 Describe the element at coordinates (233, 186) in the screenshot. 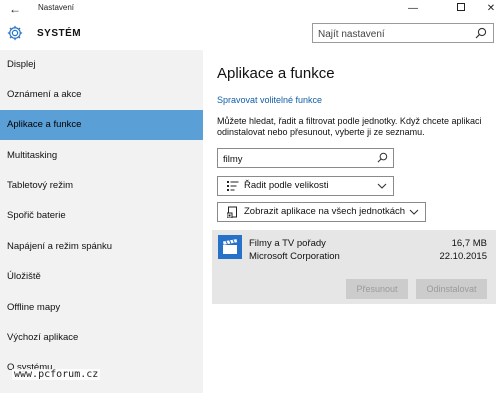

I see `sort-list-icon` at that location.